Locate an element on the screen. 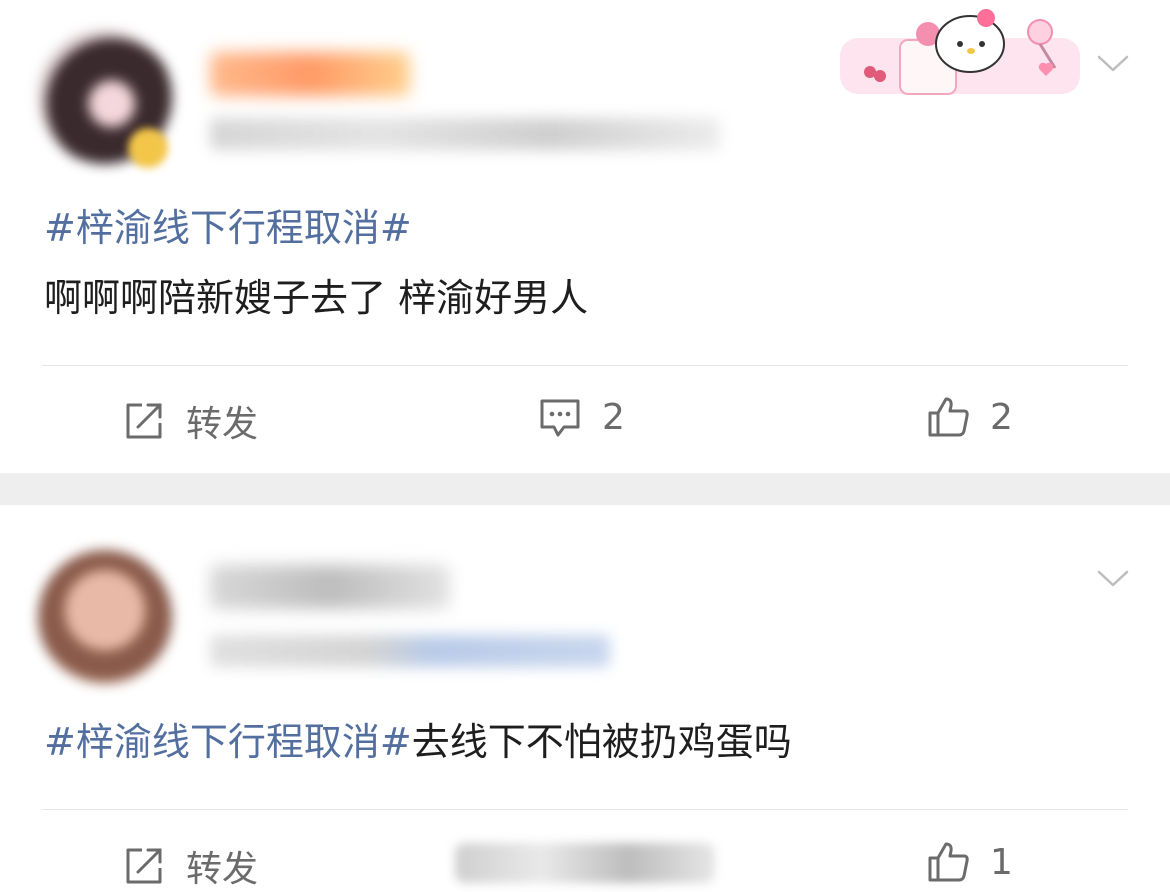 The height and width of the screenshot is (892, 1170). like-count: 1 is located at coordinates (1001, 862).